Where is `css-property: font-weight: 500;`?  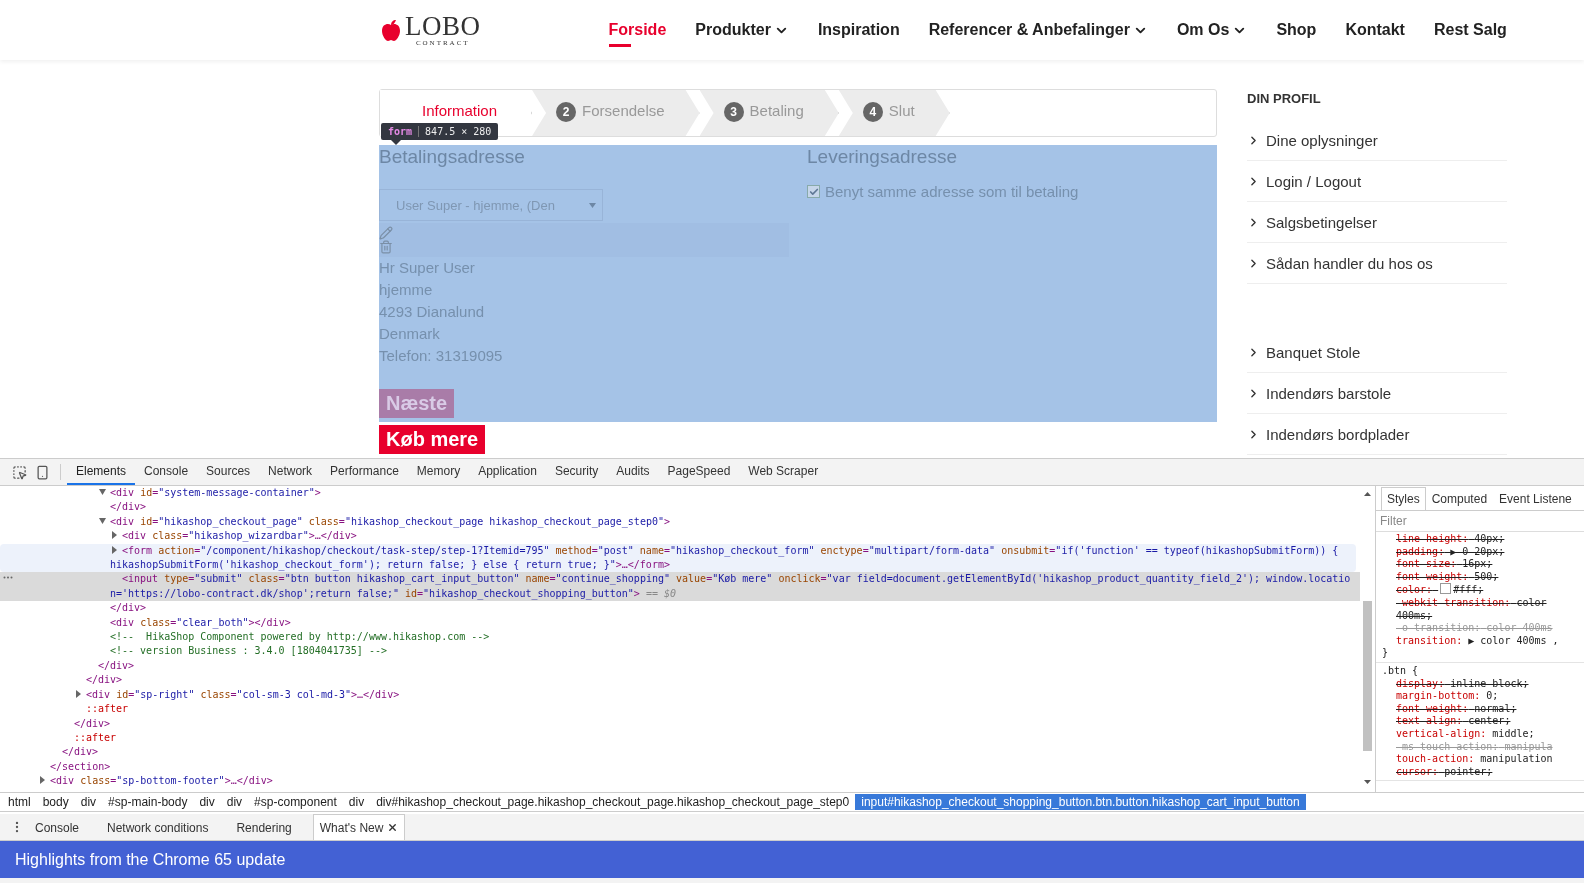 css-property: font-weight: 500; is located at coordinates (1481, 577).